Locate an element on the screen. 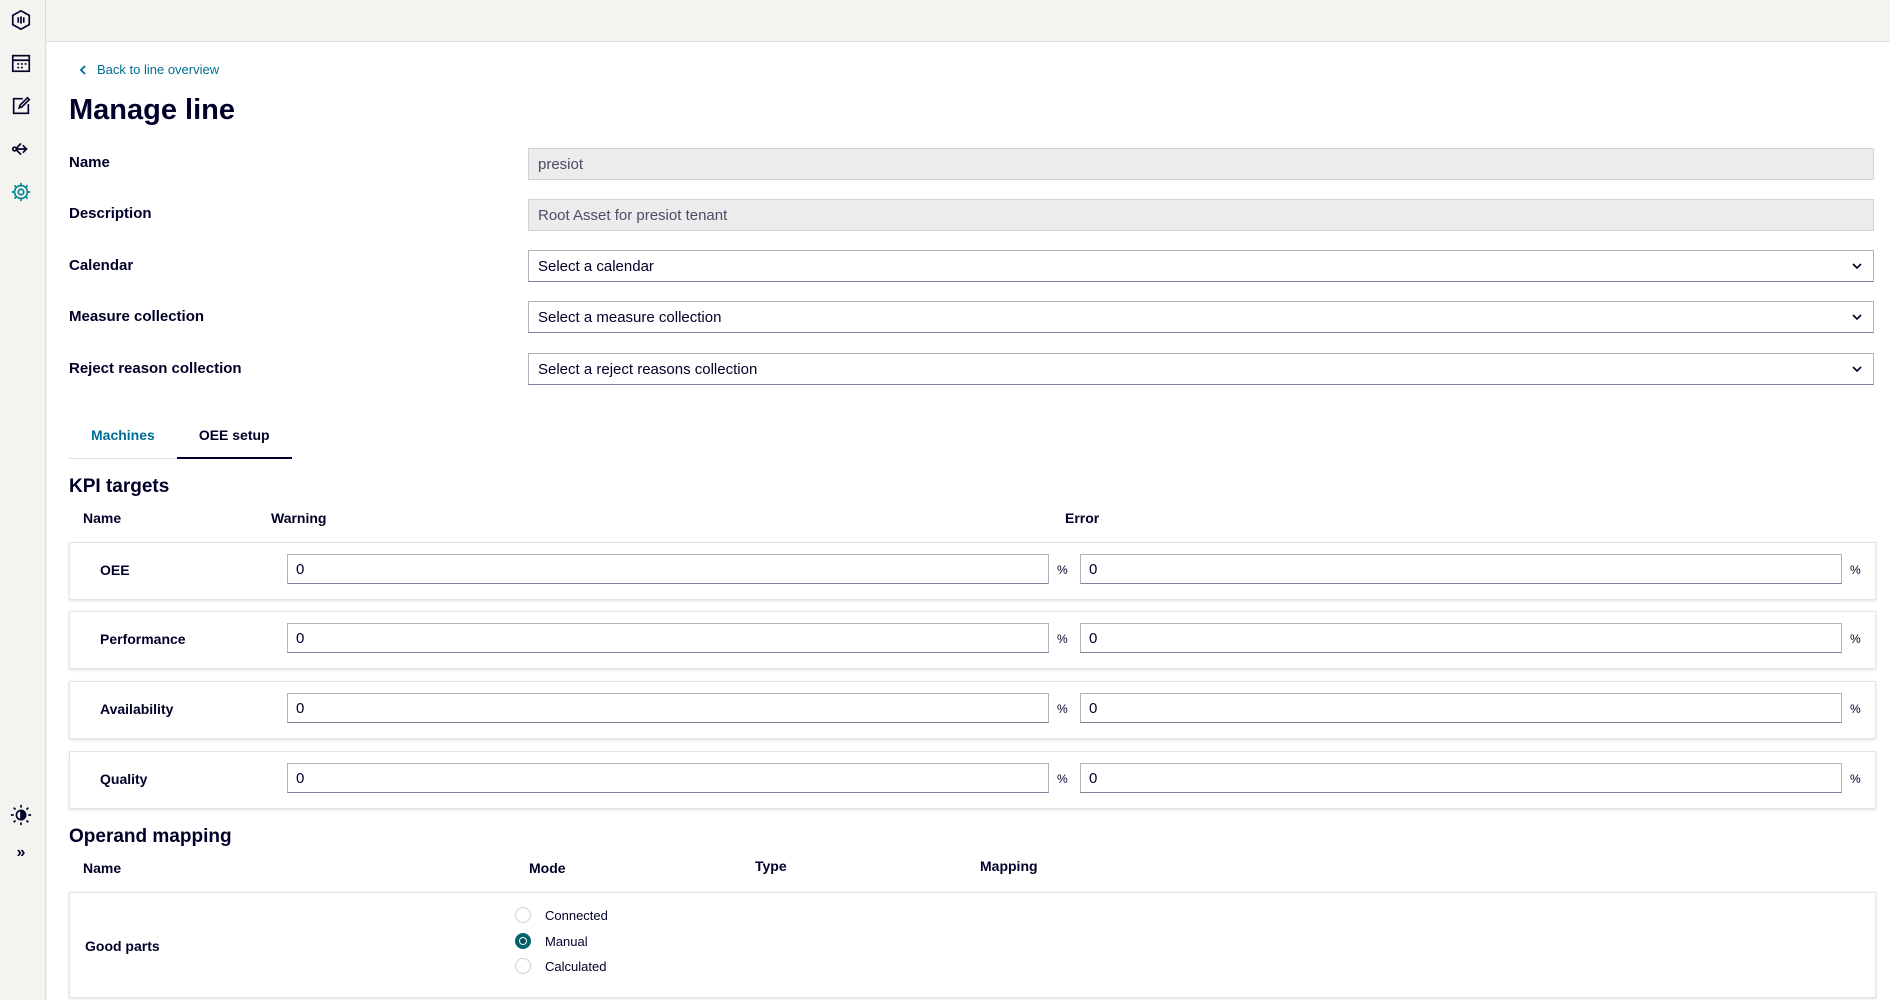 The width and height of the screenshot is (1890, 1000). kpi-name: OEE is located at coordinates (115, 570).